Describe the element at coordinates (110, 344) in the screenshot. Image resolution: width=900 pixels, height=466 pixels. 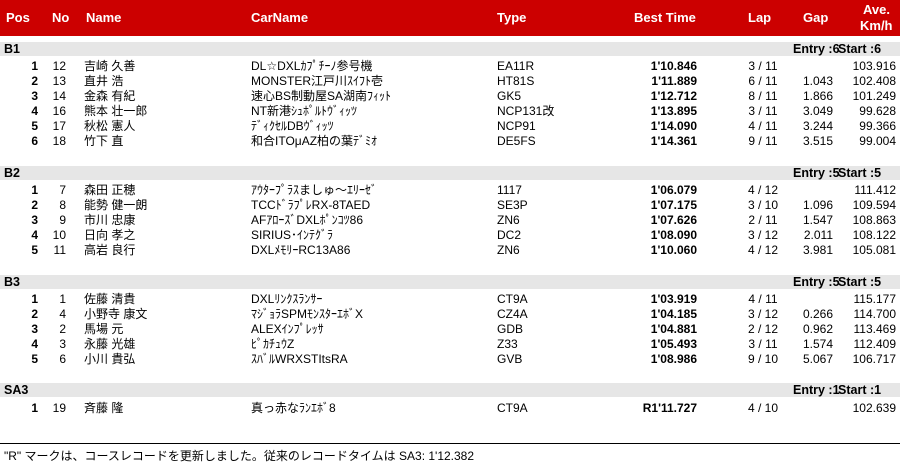
I see `cell-name: 永藤 光雄` at that location.